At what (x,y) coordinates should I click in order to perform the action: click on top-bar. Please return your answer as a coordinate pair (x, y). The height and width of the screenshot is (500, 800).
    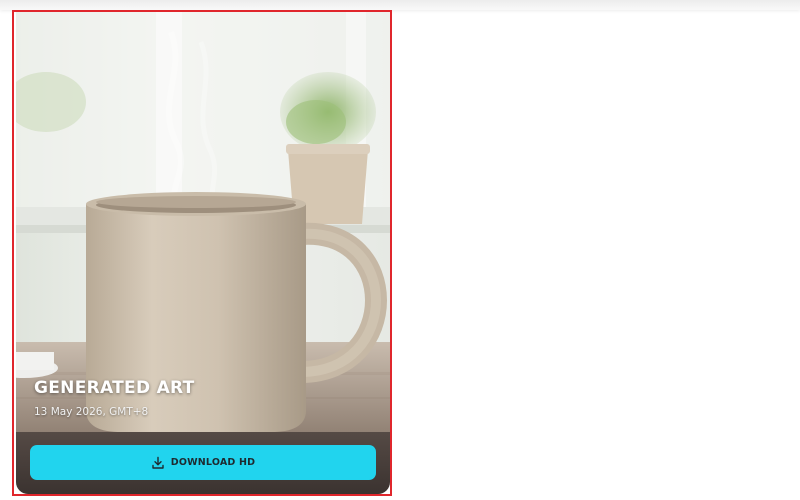
    Looking at the image, I should click on (400, 5).